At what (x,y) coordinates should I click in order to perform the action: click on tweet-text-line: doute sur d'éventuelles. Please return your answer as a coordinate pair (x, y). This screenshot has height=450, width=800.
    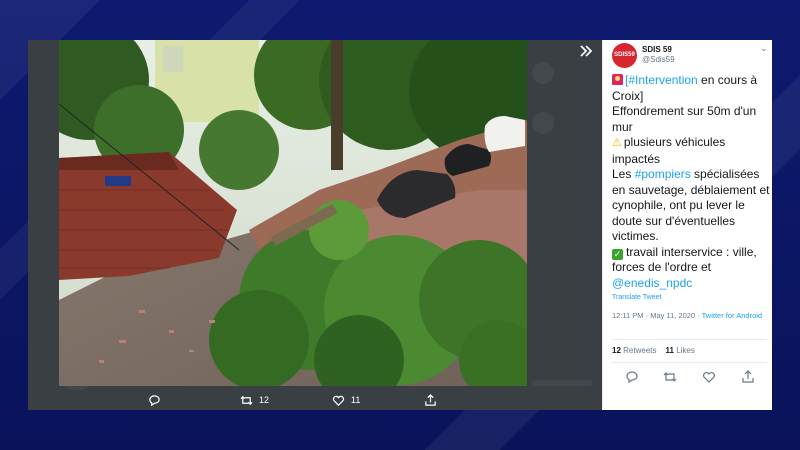
    Looking at the image, I should click on (674, 220).